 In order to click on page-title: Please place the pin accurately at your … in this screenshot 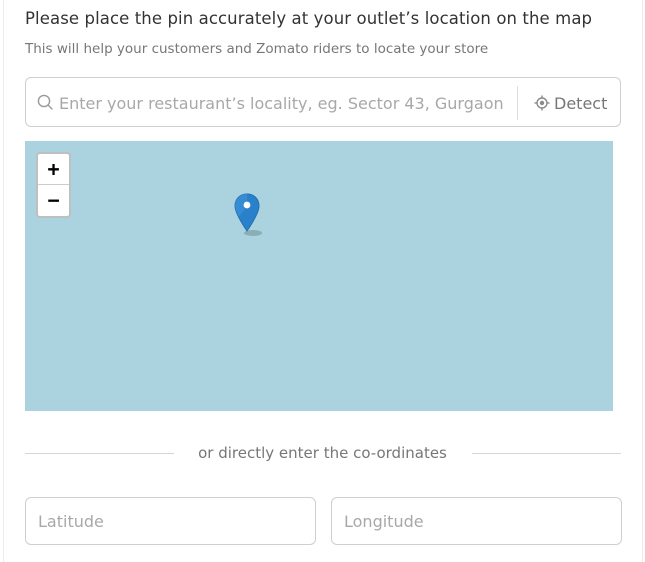, I will do `click(309, 18)`.